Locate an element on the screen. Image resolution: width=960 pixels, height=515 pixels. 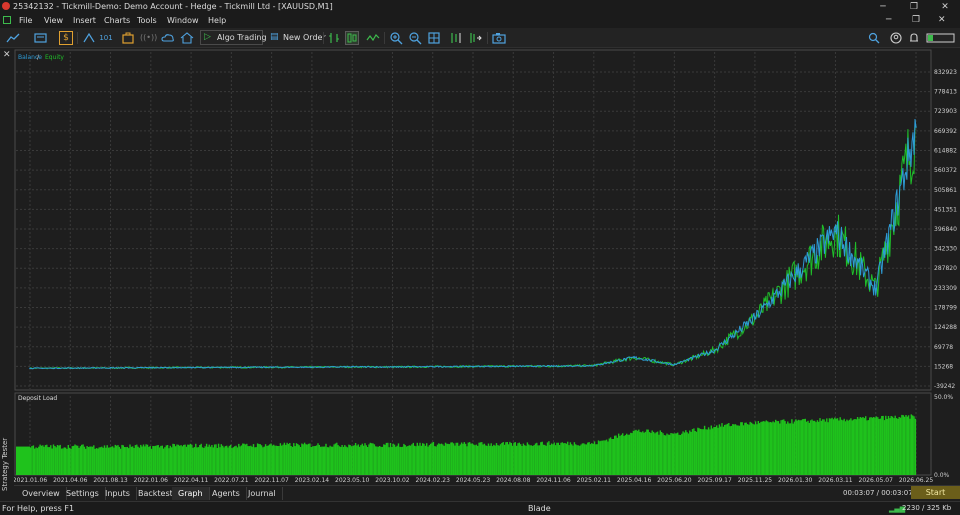
legend-equity: Equity is located at coordinates (54, 57).